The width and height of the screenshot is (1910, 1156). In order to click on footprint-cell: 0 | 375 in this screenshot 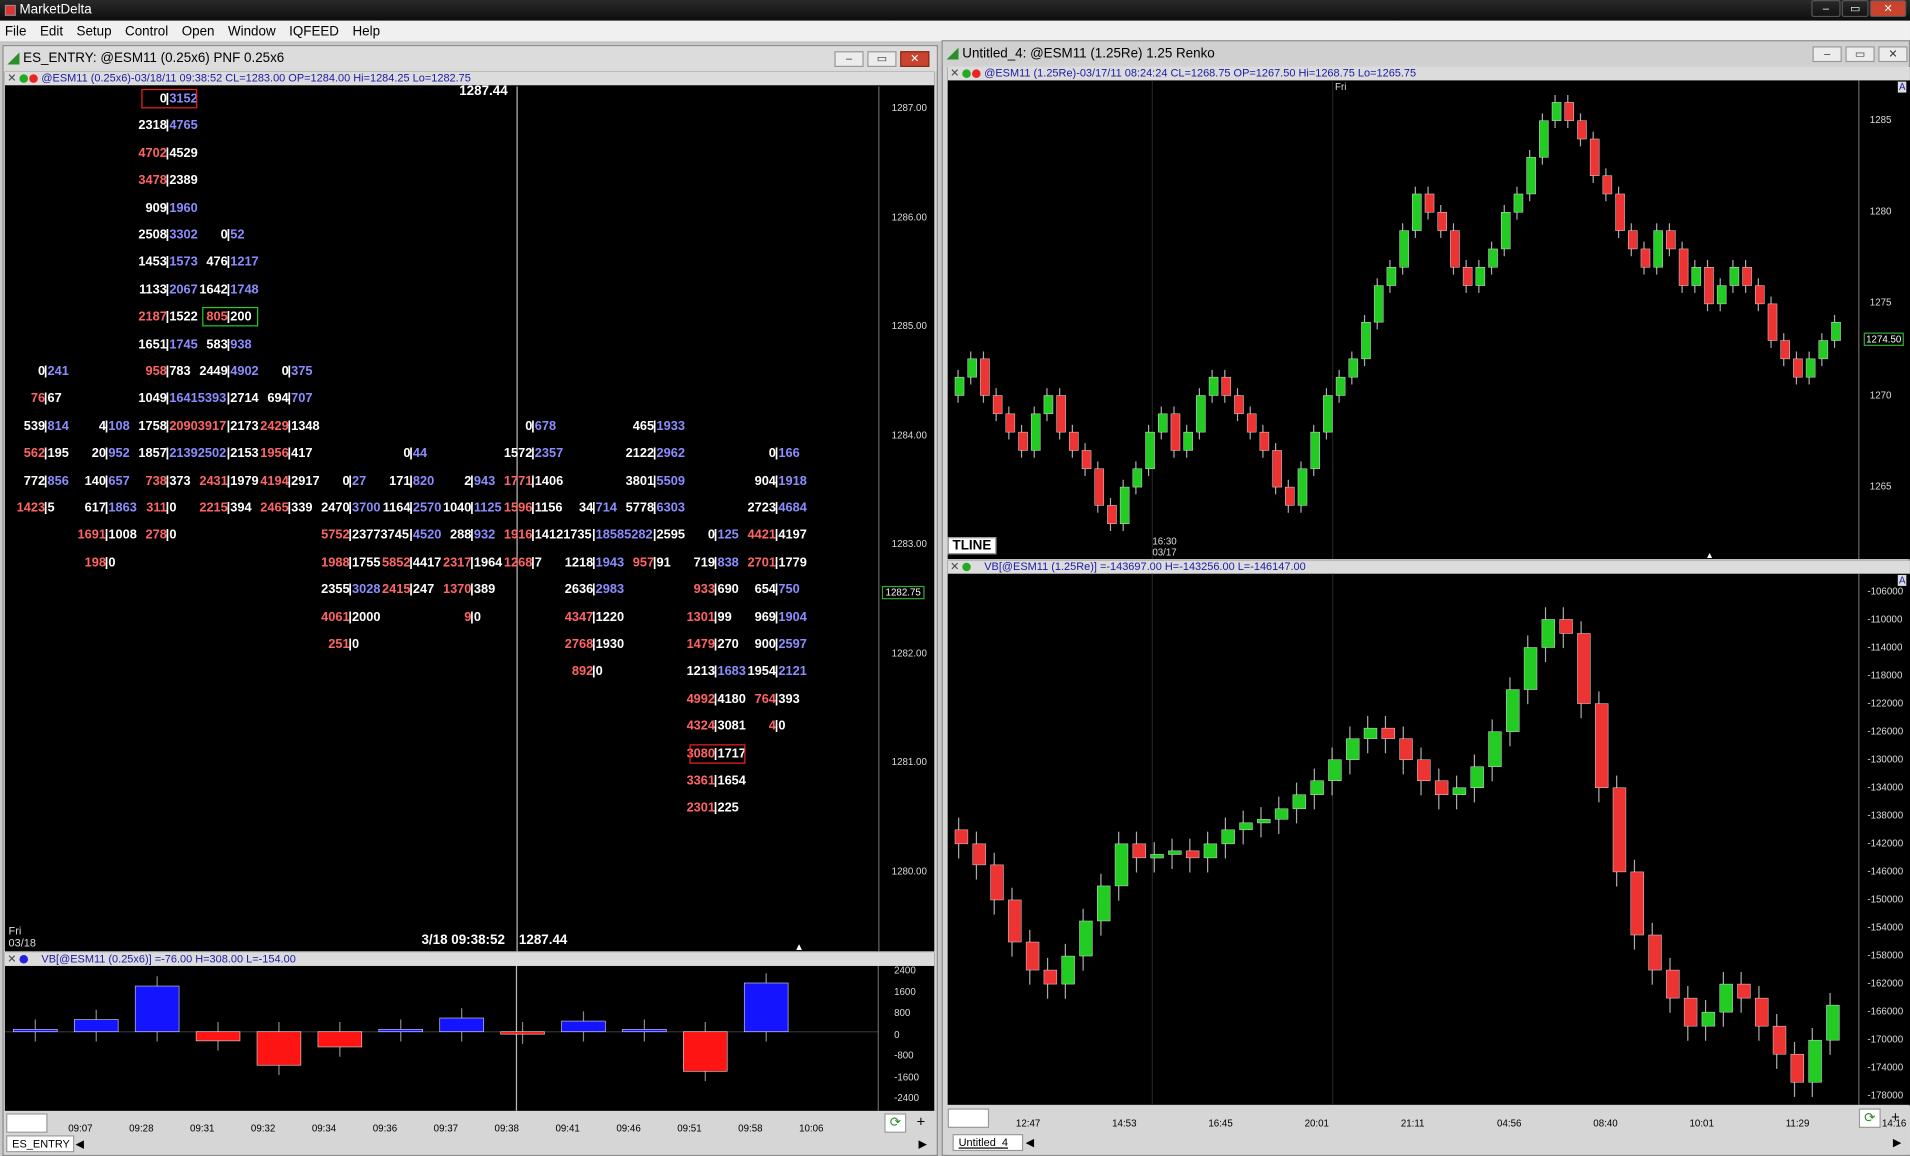, I will do `click(289, 372)`.